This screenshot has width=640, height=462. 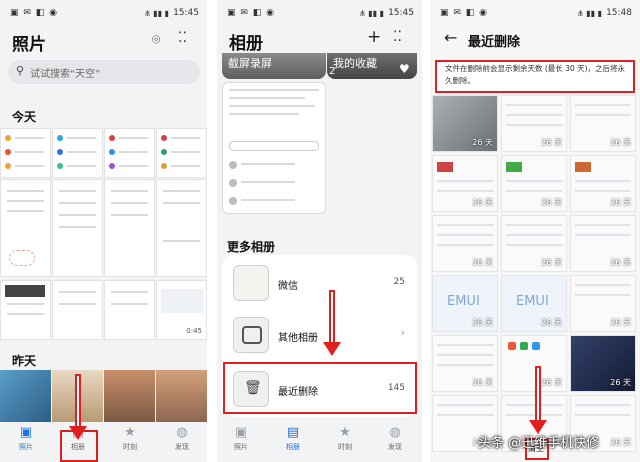 What do you see at coordinates (246, 44) in the screenshot?
I see `page-title: 相册` at bounding box center [246, 44].